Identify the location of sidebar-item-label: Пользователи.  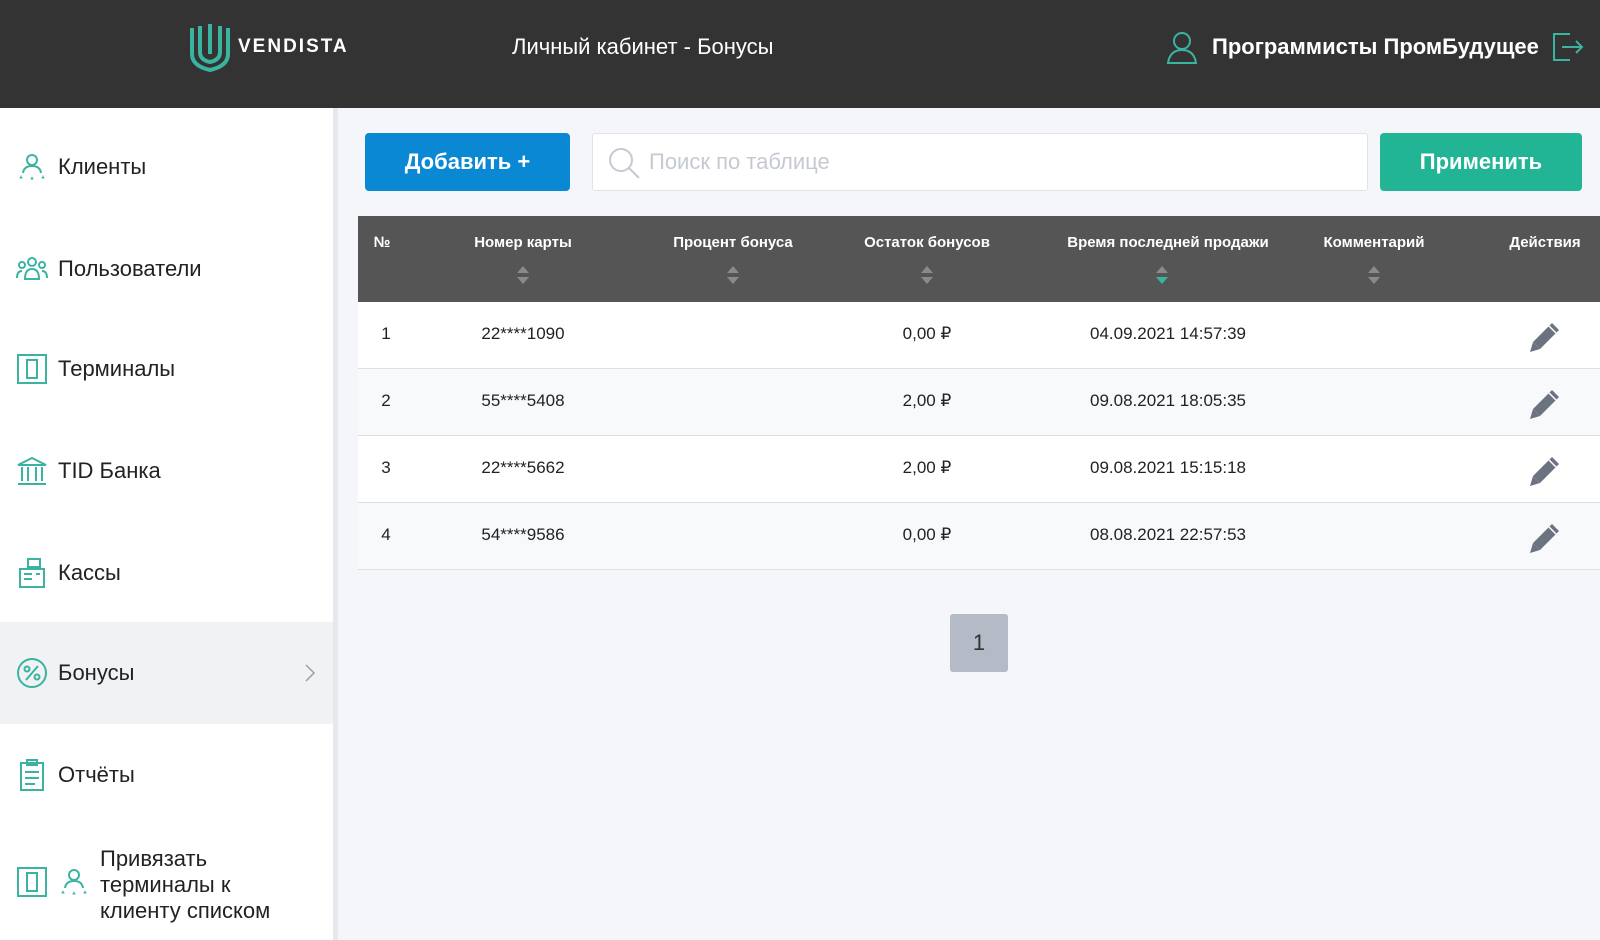
(130, 268).